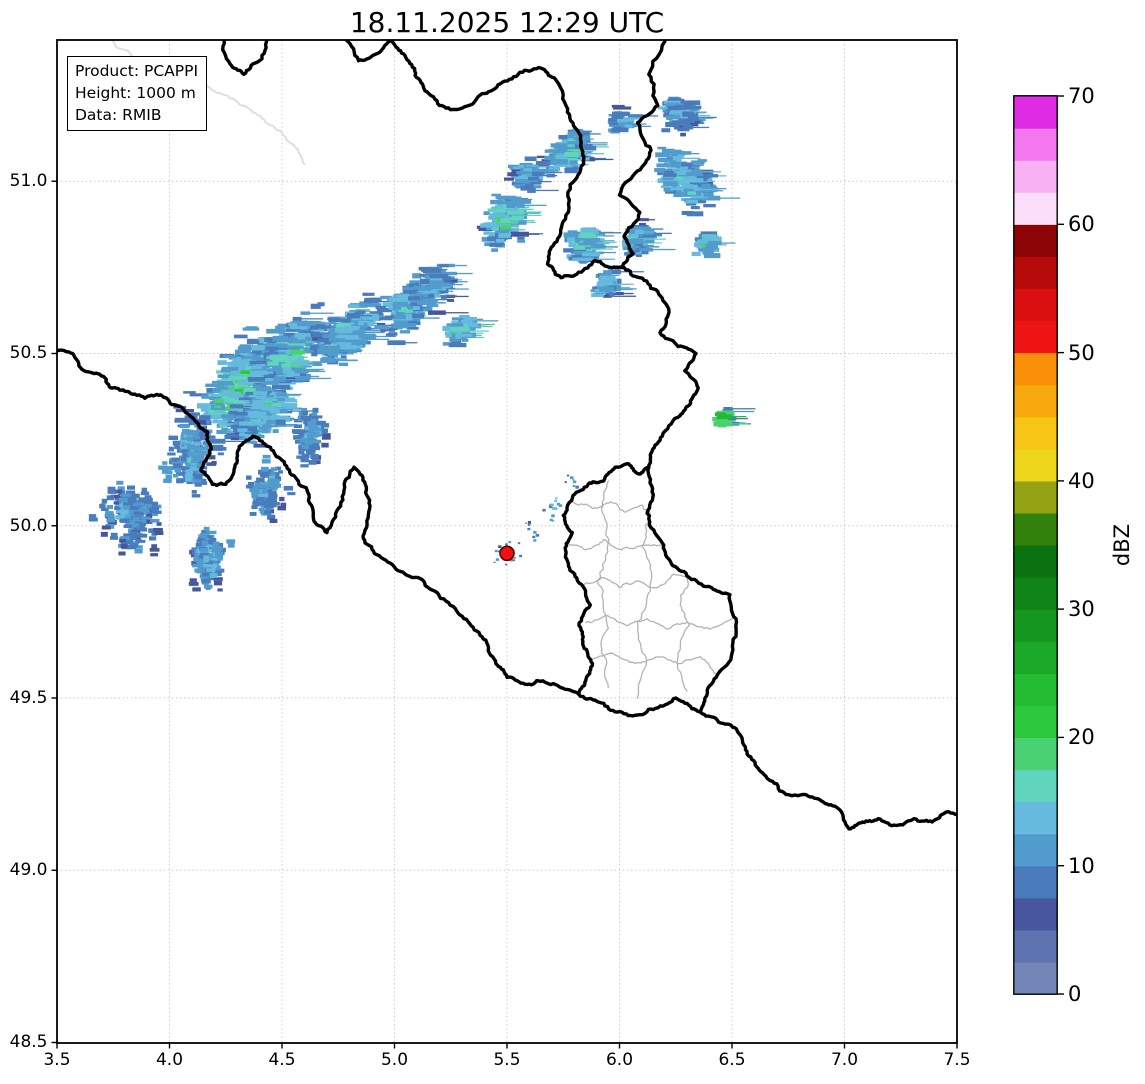 This screenshot has height=1084, width=1145. I want to click on info-box-data-source: Data: RMIB, so click(118, 115).